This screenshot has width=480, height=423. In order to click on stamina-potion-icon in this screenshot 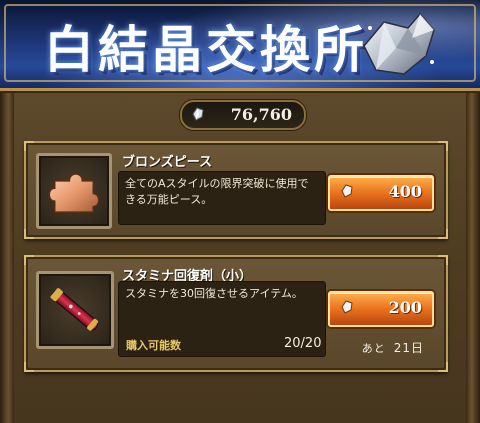, I will do `click(74, 309)`.